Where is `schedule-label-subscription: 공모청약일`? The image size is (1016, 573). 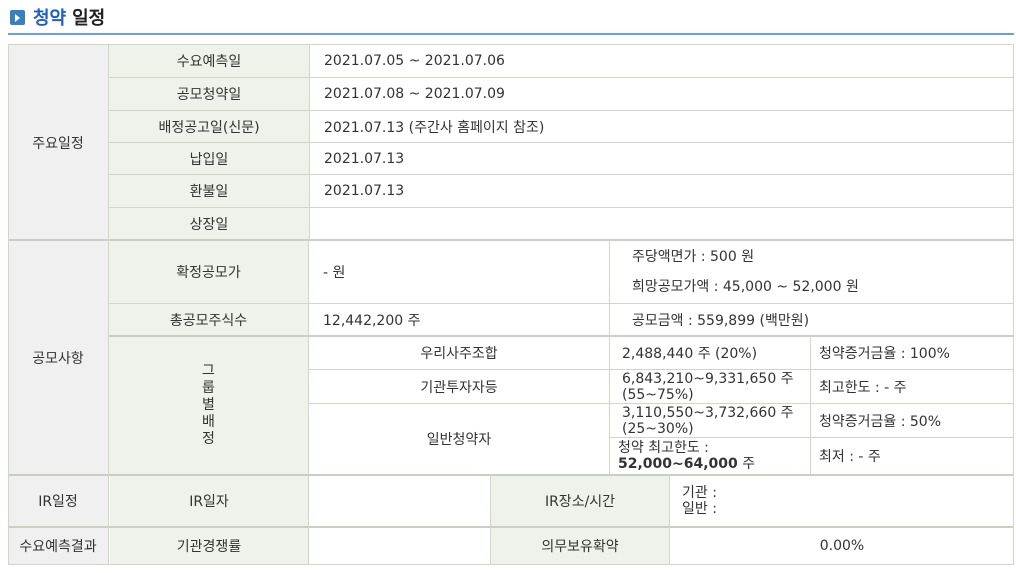 schedule-label-subscription: 공모청약일 is located at coordinates (209, 94).